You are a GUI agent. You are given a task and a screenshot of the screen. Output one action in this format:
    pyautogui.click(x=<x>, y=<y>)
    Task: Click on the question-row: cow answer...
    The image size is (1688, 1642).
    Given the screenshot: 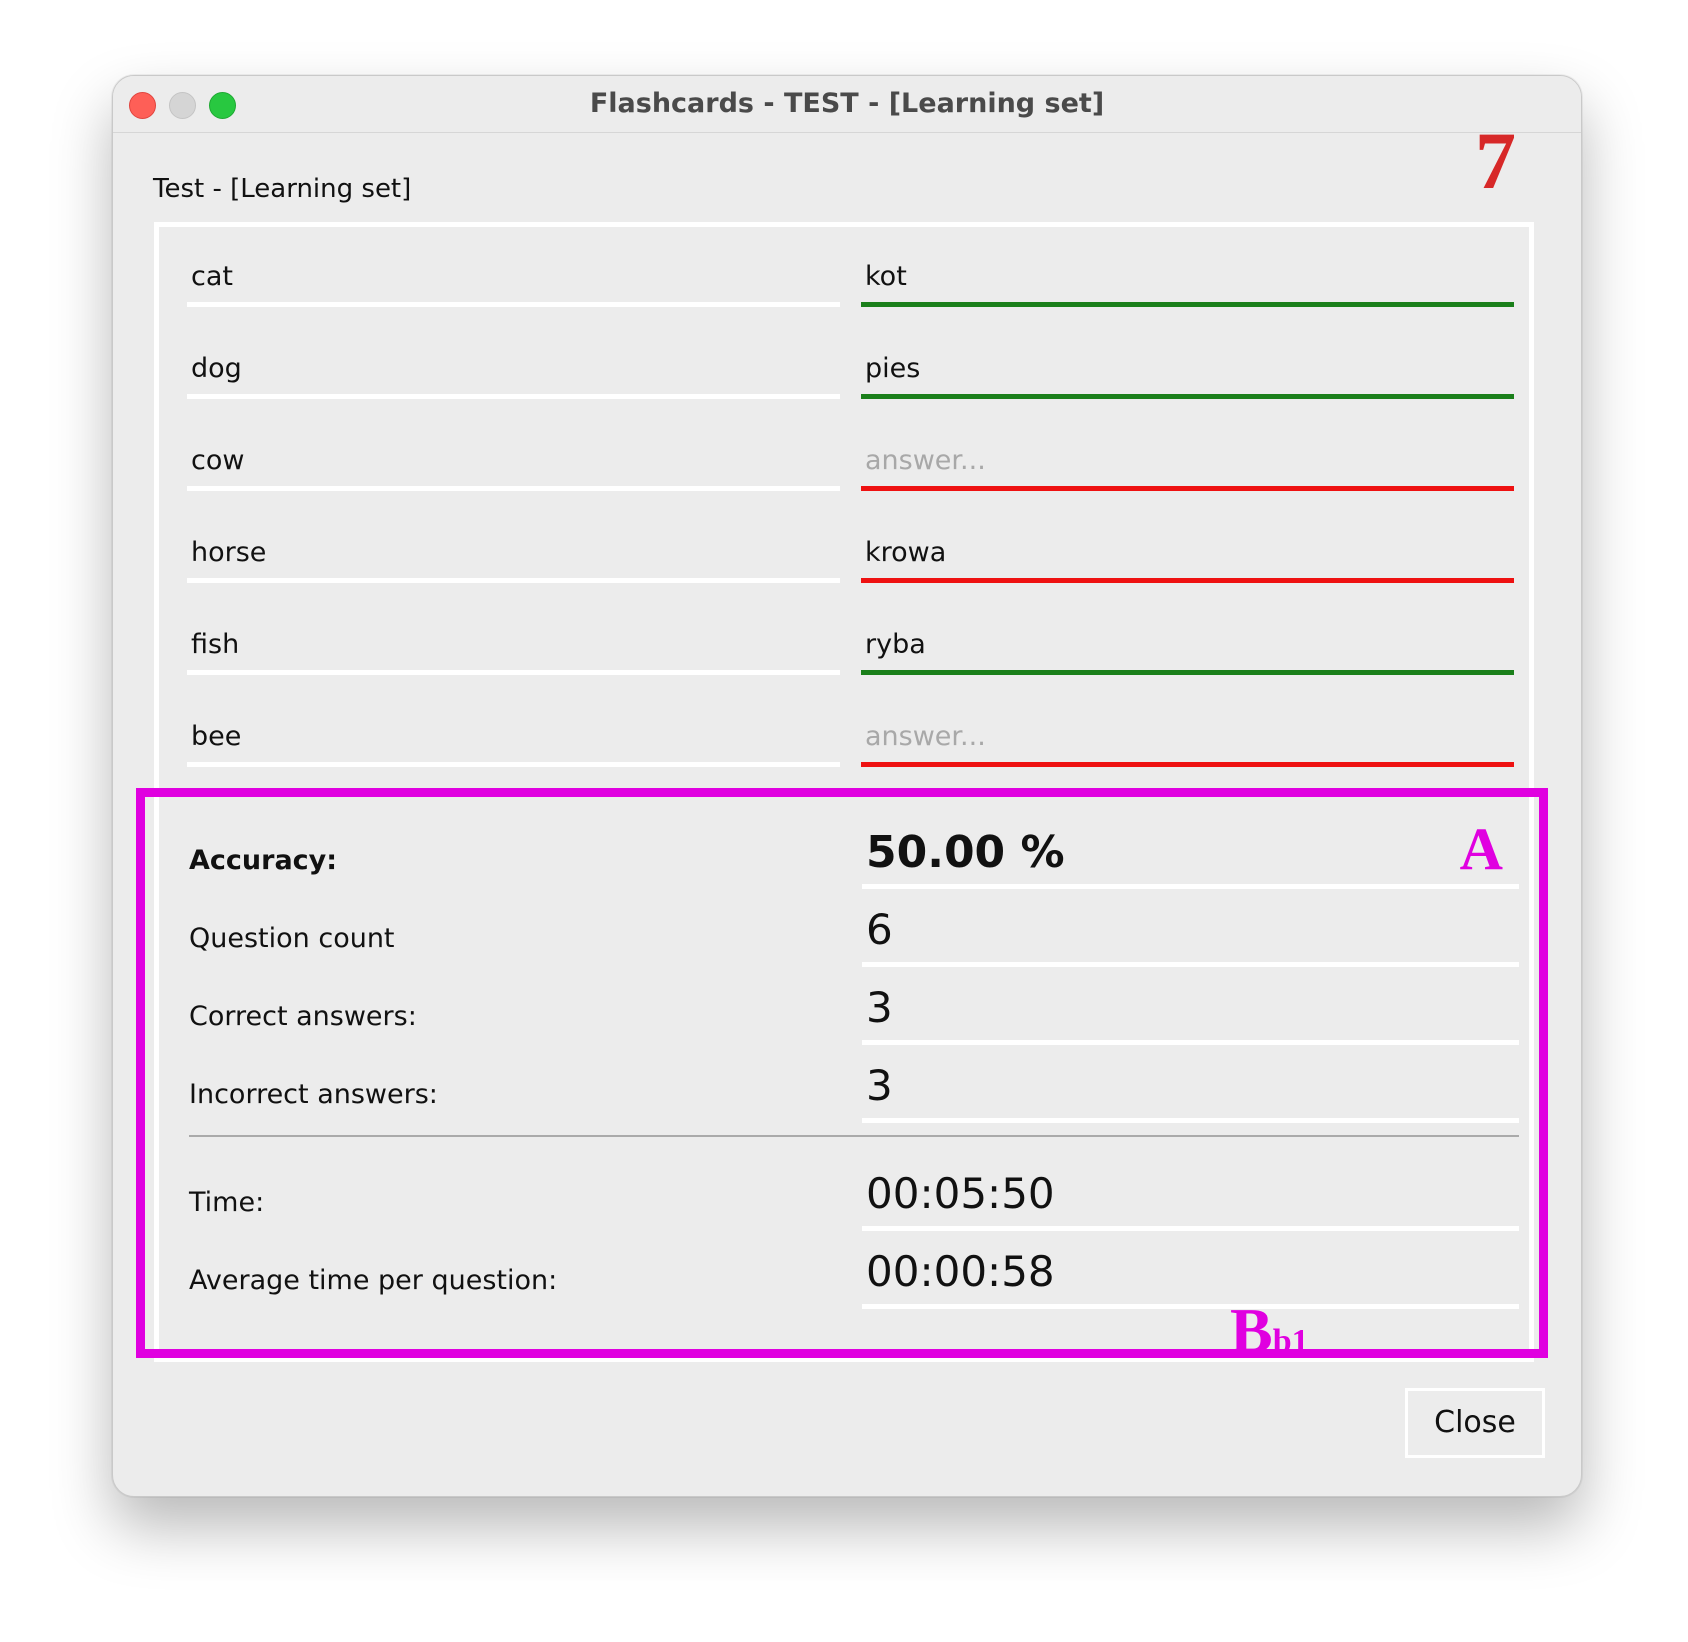 What is the action you would take?
    pyautogui.click(x=851, y=461)
    